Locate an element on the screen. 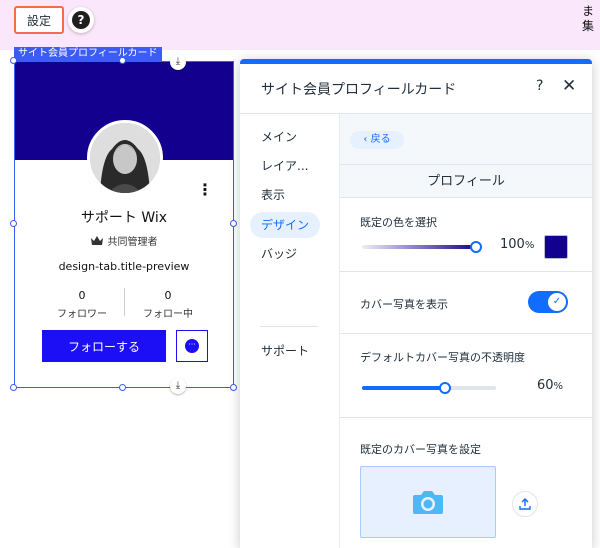 The image size is (600, 548). camera-icon is located at coordinates (428, 502).